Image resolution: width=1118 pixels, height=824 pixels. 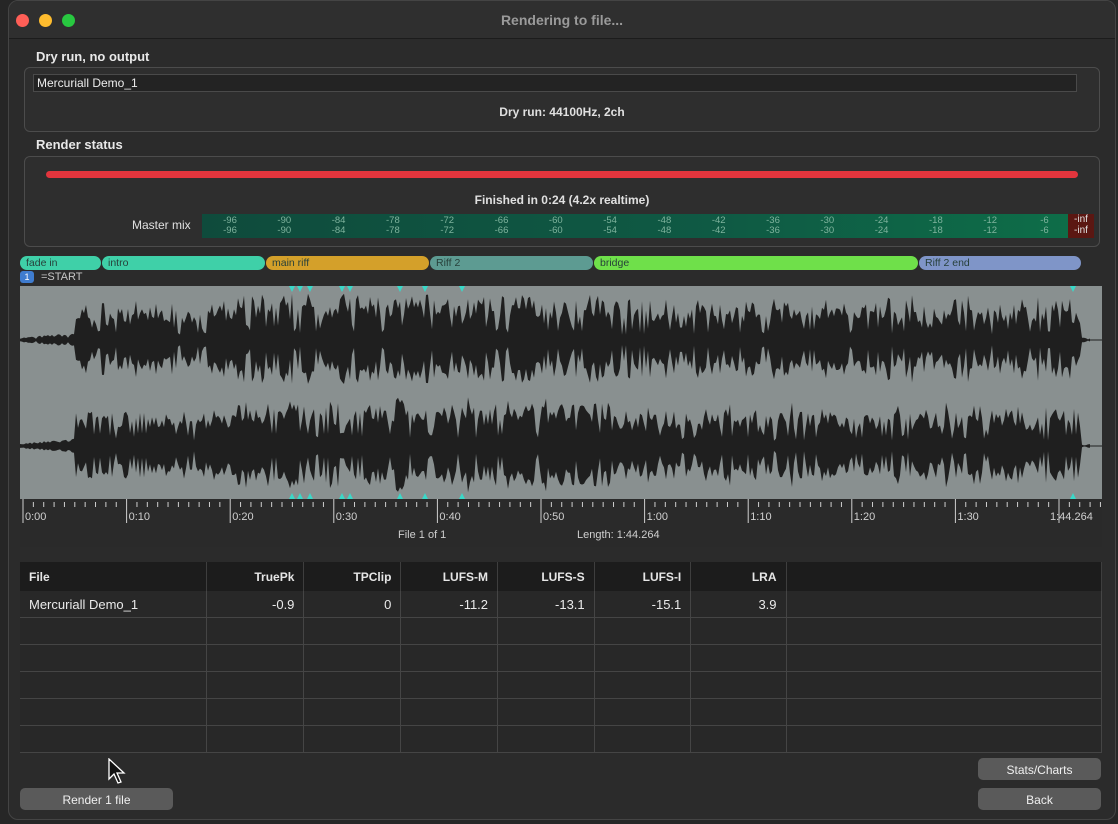 What do you see at coordinates (352, 576) in the screenshot?
I see `column-header-tpclip: TPClip` at bounding box center [352, 576].